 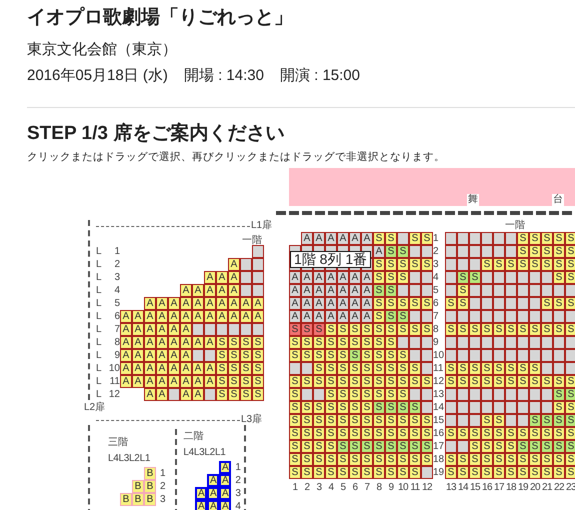 What do you see at coordinates (95, 408) in the screenshot?
I see `door-label: L2扉` at bounding box center [95, 408].